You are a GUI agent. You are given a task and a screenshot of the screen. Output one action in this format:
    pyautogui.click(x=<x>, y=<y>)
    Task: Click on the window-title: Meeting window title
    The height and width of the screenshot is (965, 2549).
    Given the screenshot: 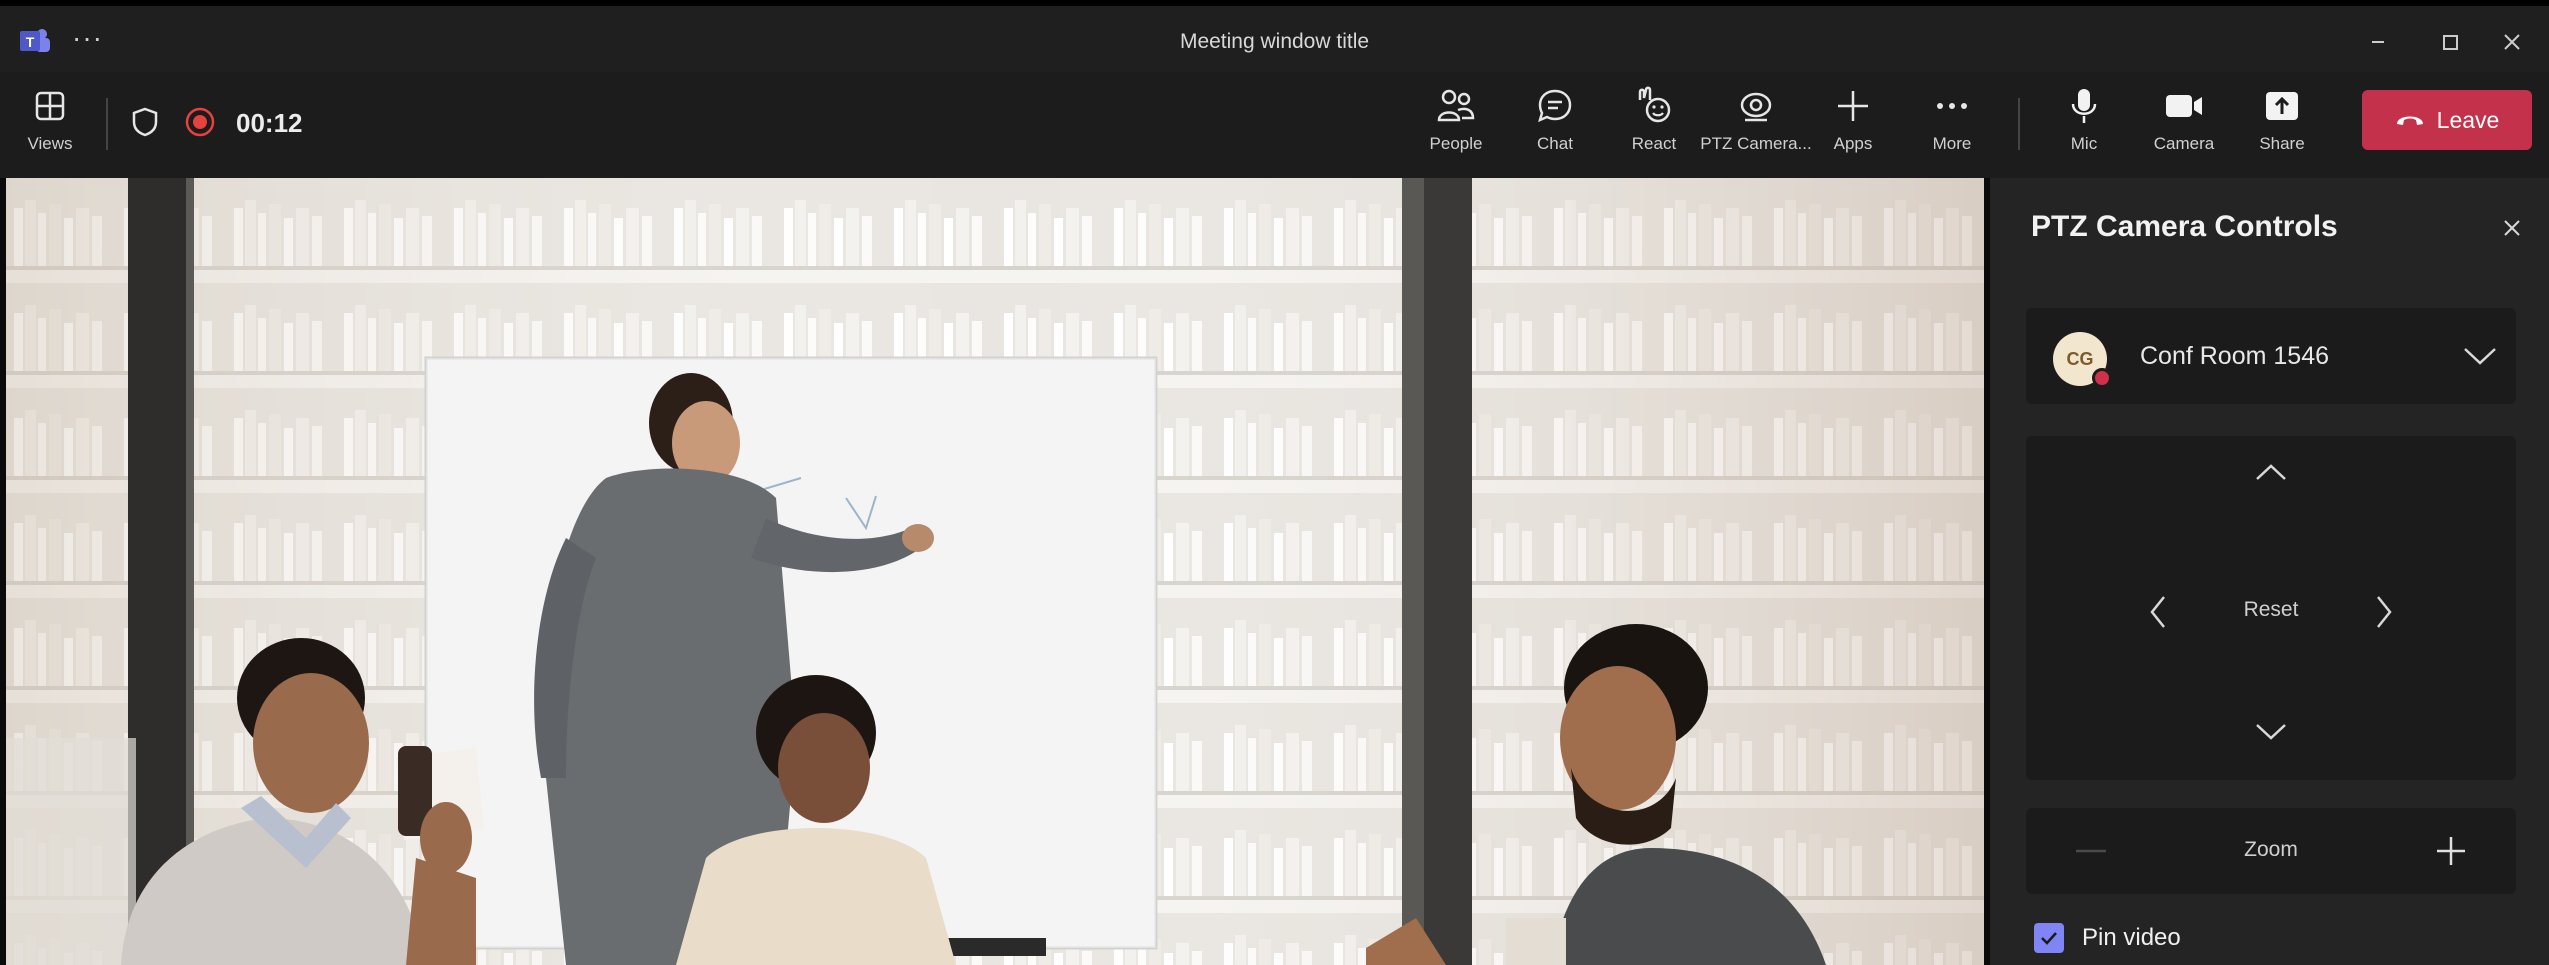 What is the action you would take?
    pyautogui.click(x=1274, y=41)
    